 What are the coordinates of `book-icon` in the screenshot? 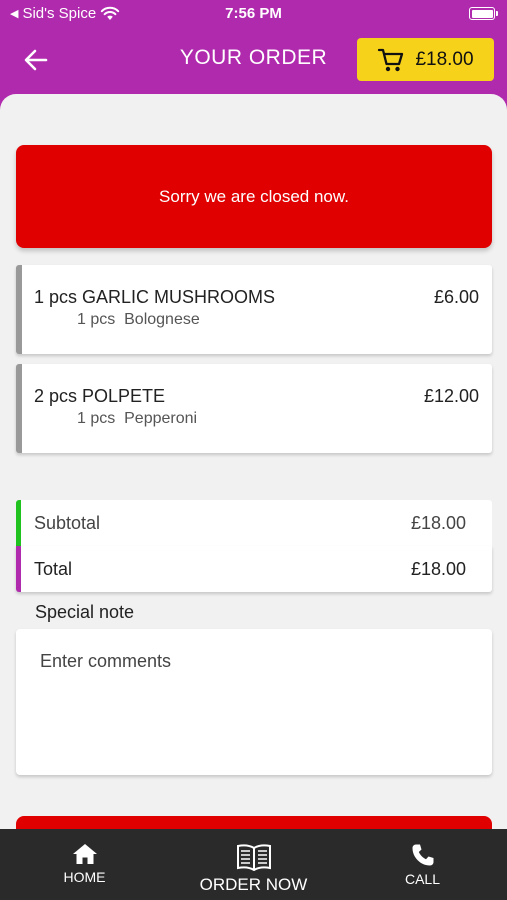 It's located at (253, 857).